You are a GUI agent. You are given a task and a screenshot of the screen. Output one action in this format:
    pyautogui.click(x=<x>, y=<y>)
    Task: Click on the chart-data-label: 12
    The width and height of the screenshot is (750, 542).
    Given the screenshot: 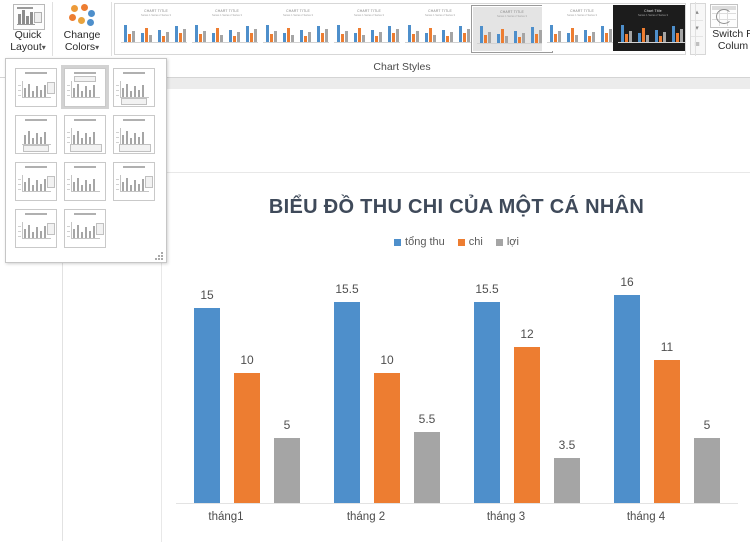 What is the action you would take?
    pyautogui.click(x=527, y=334)
    